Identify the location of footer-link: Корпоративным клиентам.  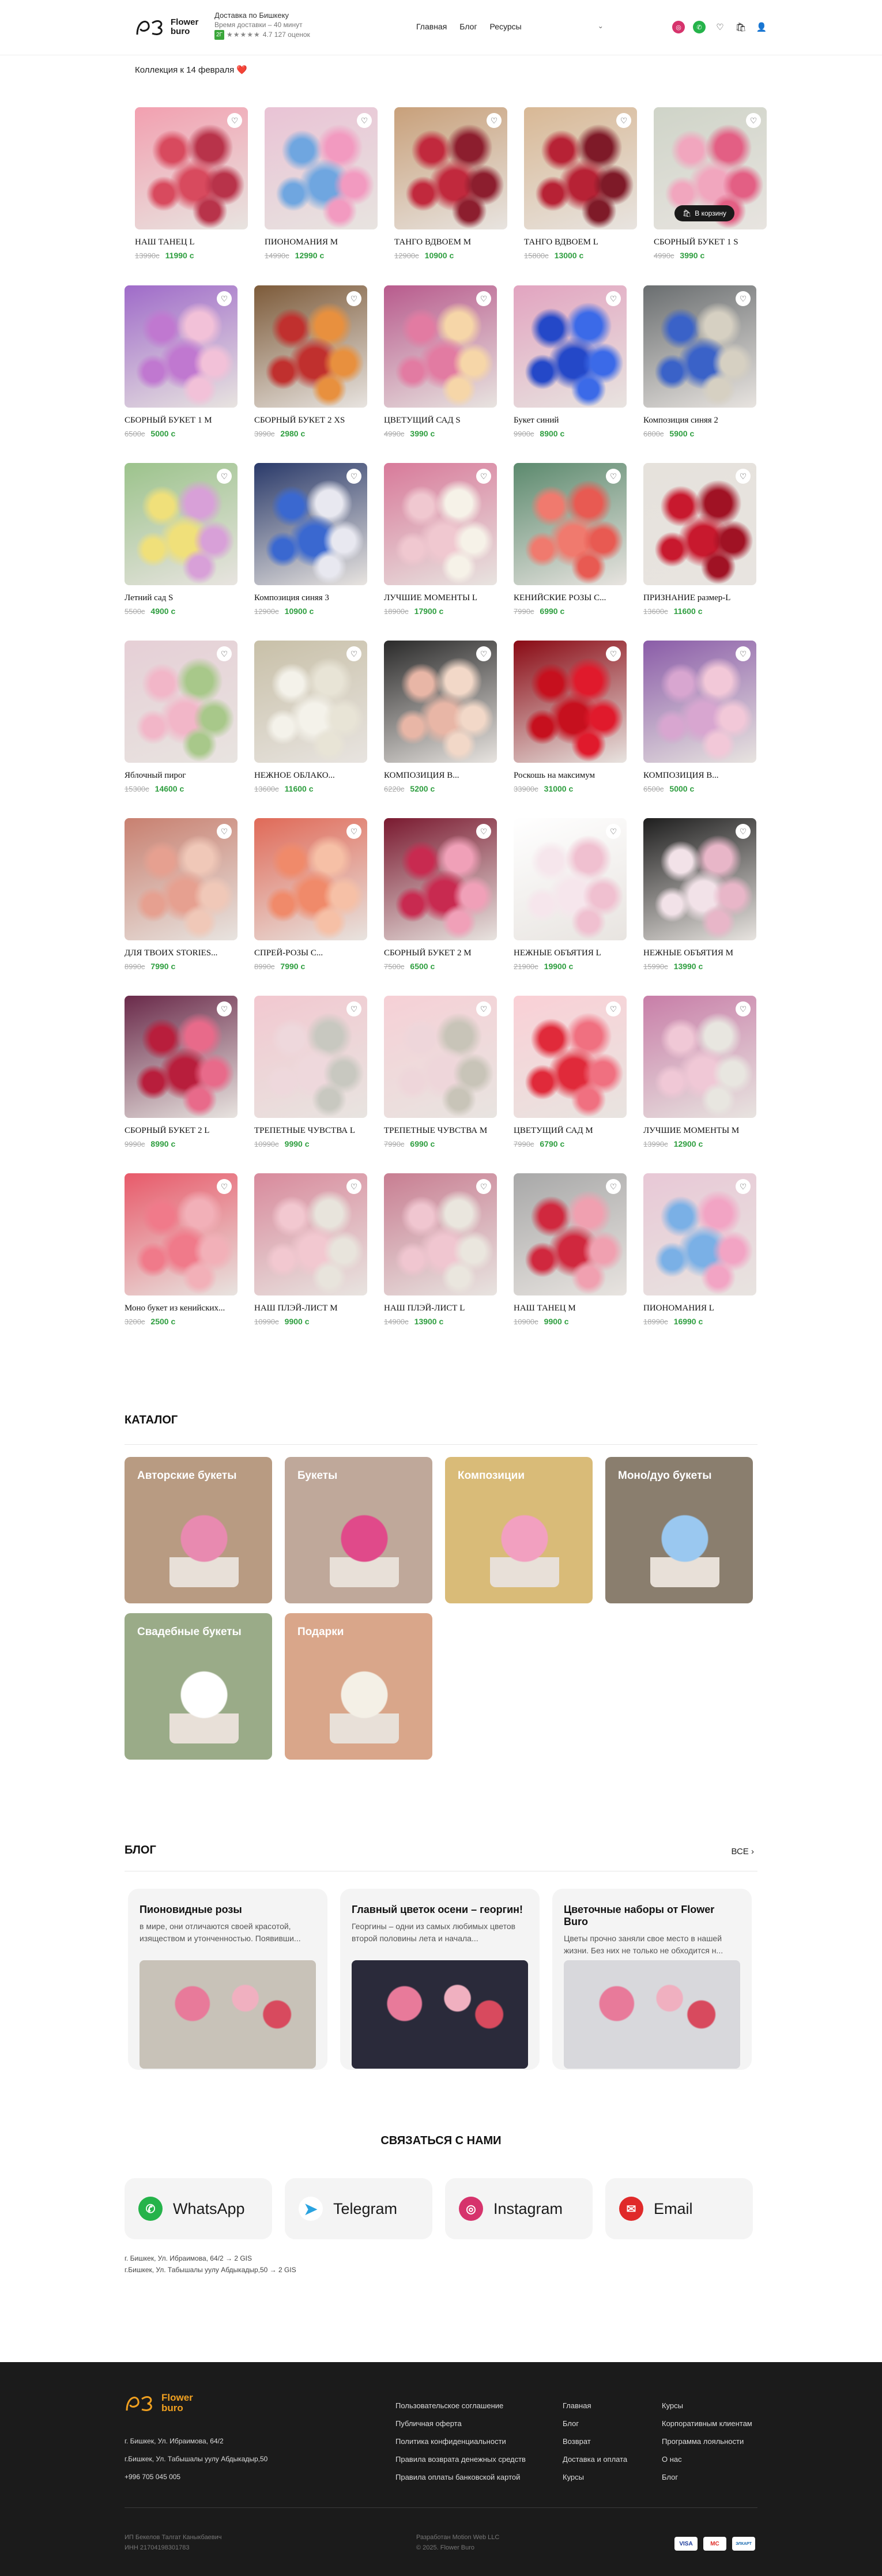
(707, 2423).